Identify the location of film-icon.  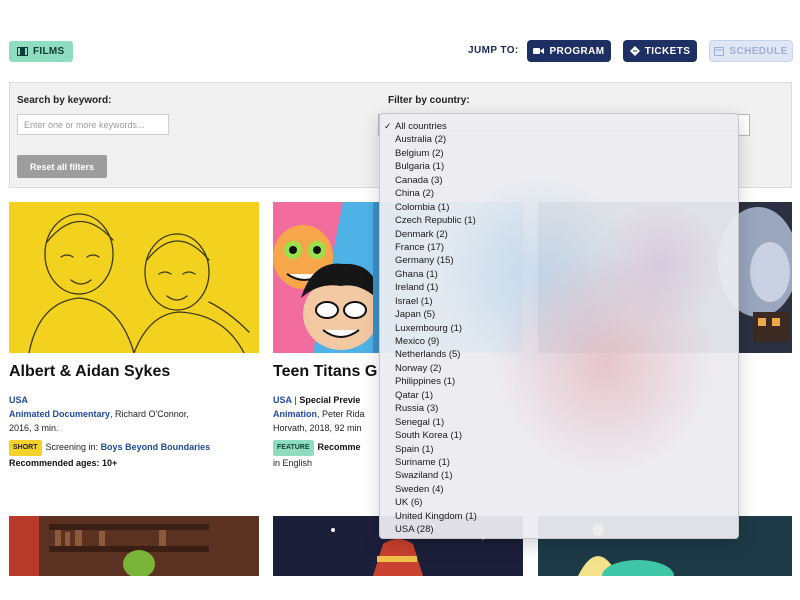
(22, 51).